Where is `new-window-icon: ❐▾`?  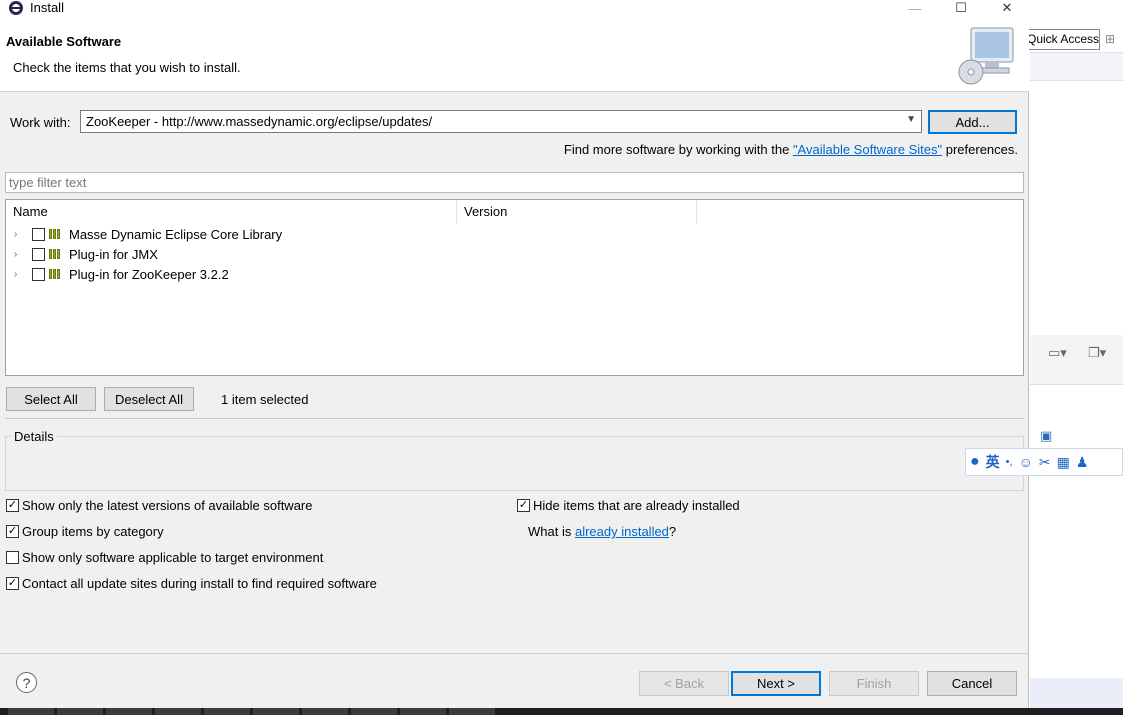 new-window-icon: ❐▾ is located at coordinates (1097, 353).